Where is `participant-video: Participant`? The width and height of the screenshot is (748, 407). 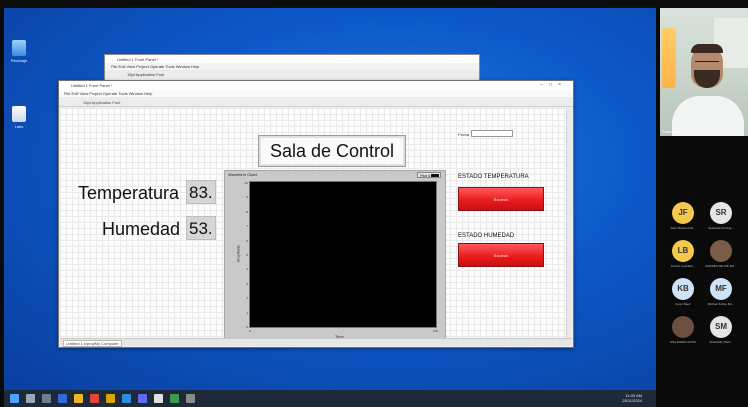
participant-video: Participant is located at coordinates (704, 72).